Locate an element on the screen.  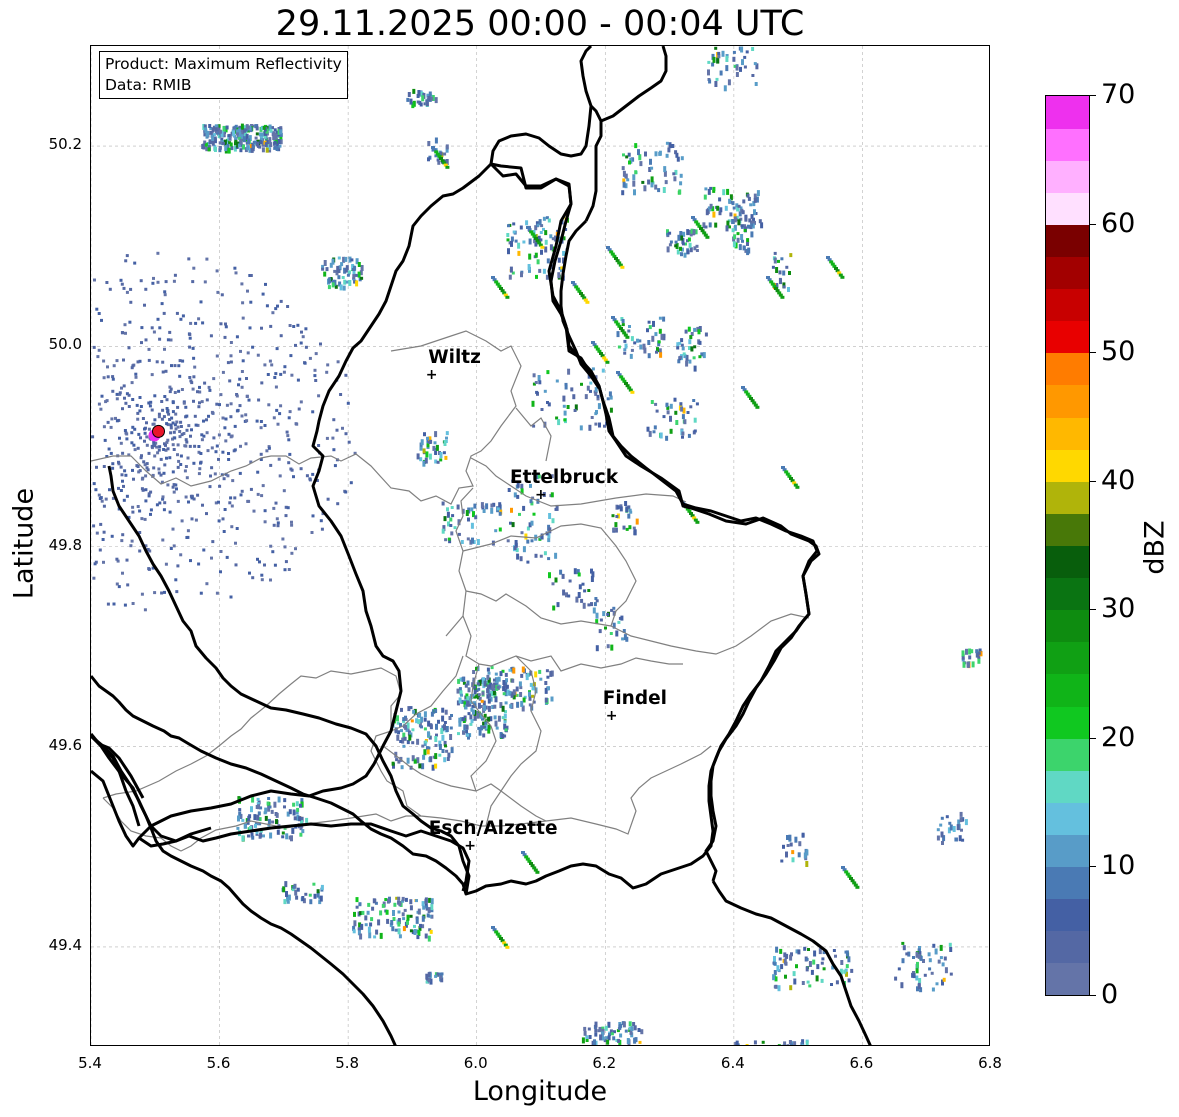
city-label: Findel is located at coordinates (634, 698).